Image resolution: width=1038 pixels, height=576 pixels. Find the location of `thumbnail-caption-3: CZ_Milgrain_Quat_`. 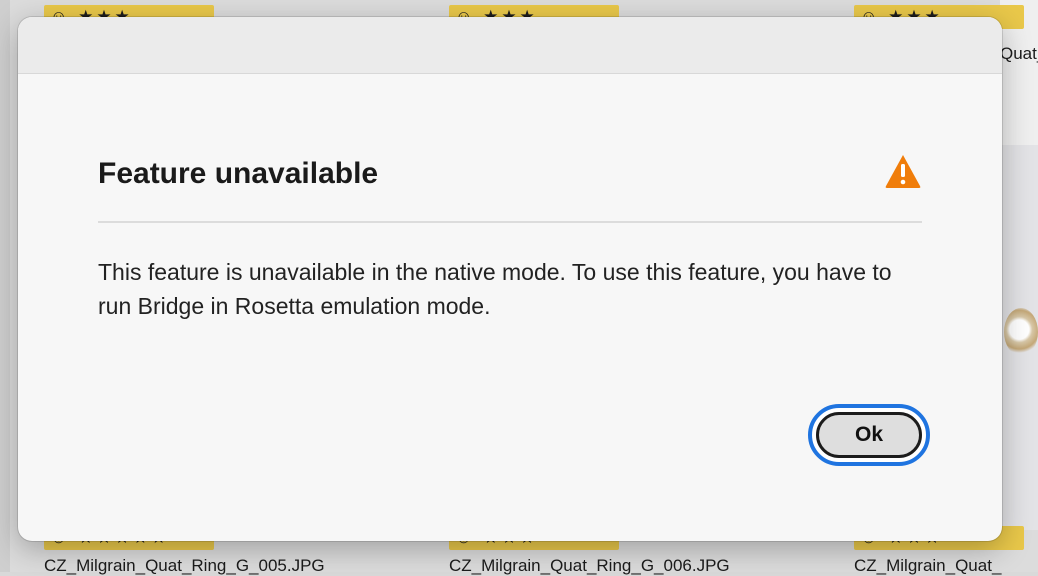

thumbnail-caption-3: CZ_Milgrain_Quat_ is located at coordinates (928, 565).